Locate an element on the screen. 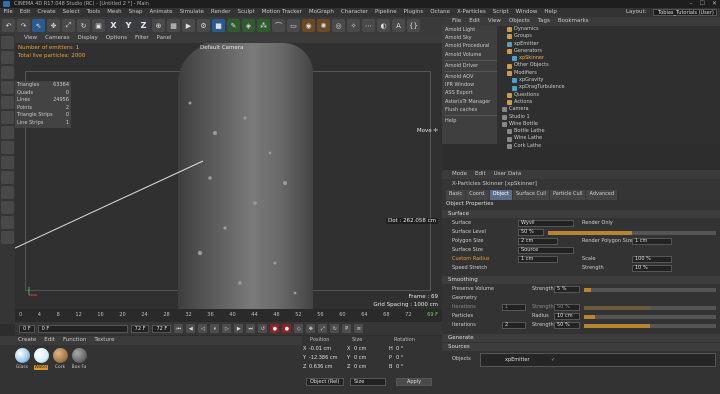 The height and width of the screenshot is (394, 720). current-frame-field: 0 F is located at coordinates (82, 328).